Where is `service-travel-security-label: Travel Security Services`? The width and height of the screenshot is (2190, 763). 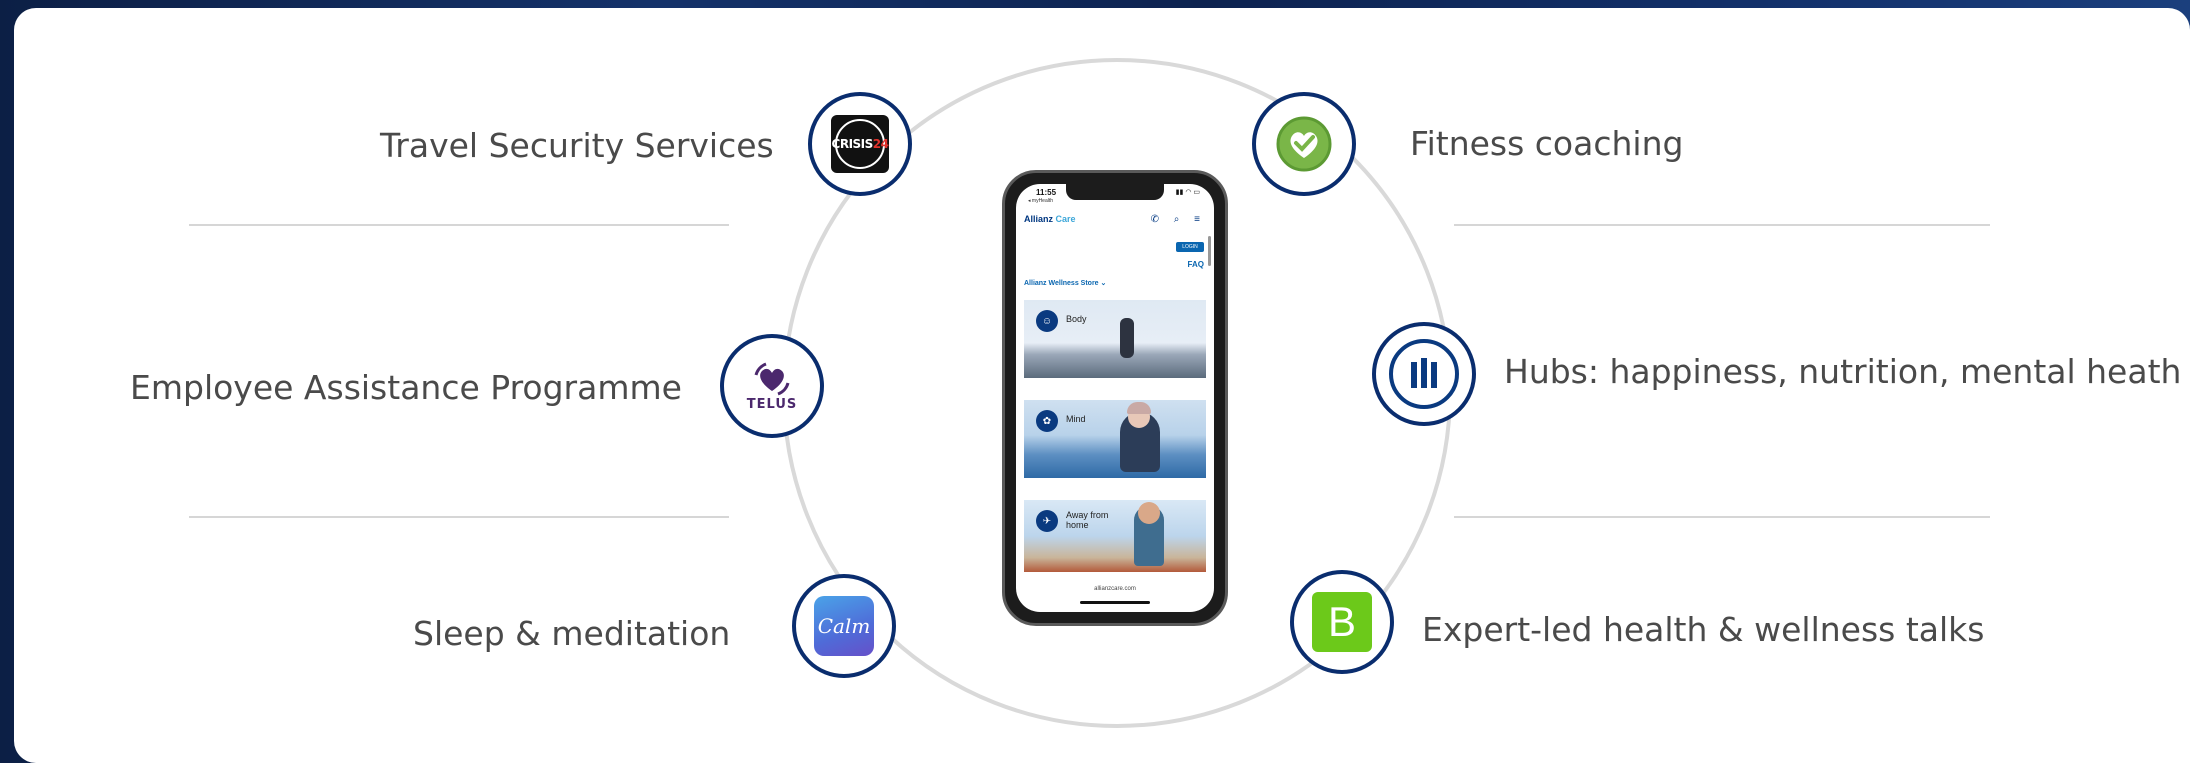 service-travel-security-label: Travel Security Services is located at coordinates (577, 145).